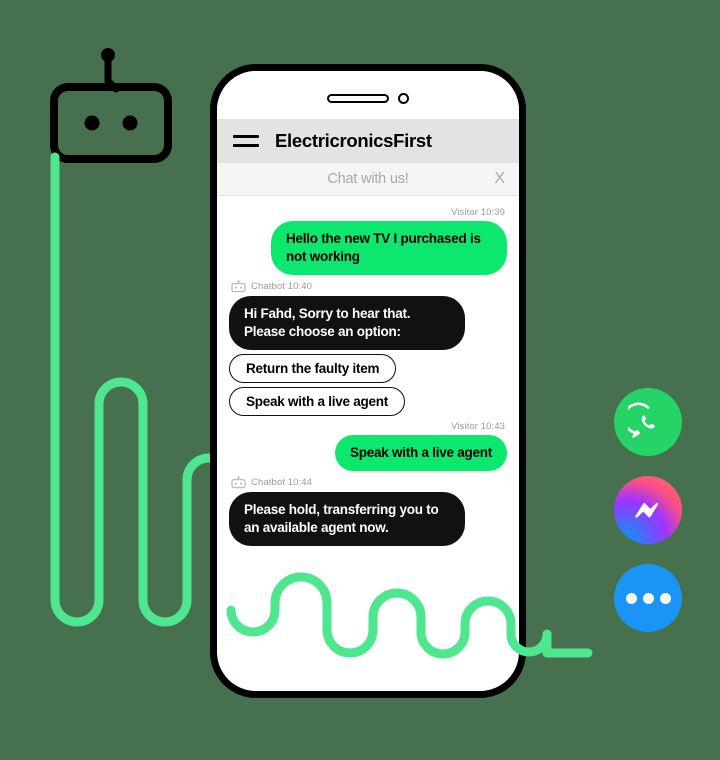  What do you see at coordinates (317, 401) in the screenshot?
I see `quick-reply-option-live-agent: Speak with a live agent` at bounding box center [317, 401].